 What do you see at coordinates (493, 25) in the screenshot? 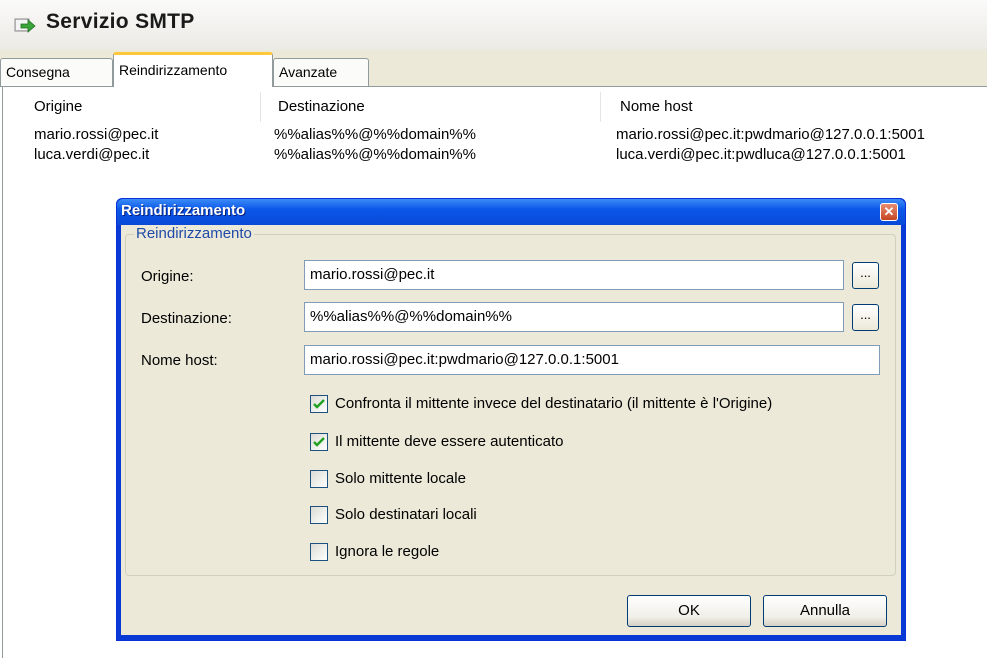
I see `header-bar: Servizio SMTP` at bounding box center [493, 25].